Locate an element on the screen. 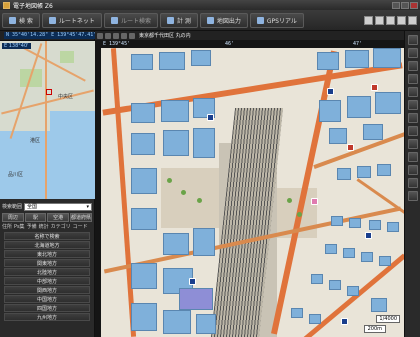  expressway is located at coordinates (46, 120).